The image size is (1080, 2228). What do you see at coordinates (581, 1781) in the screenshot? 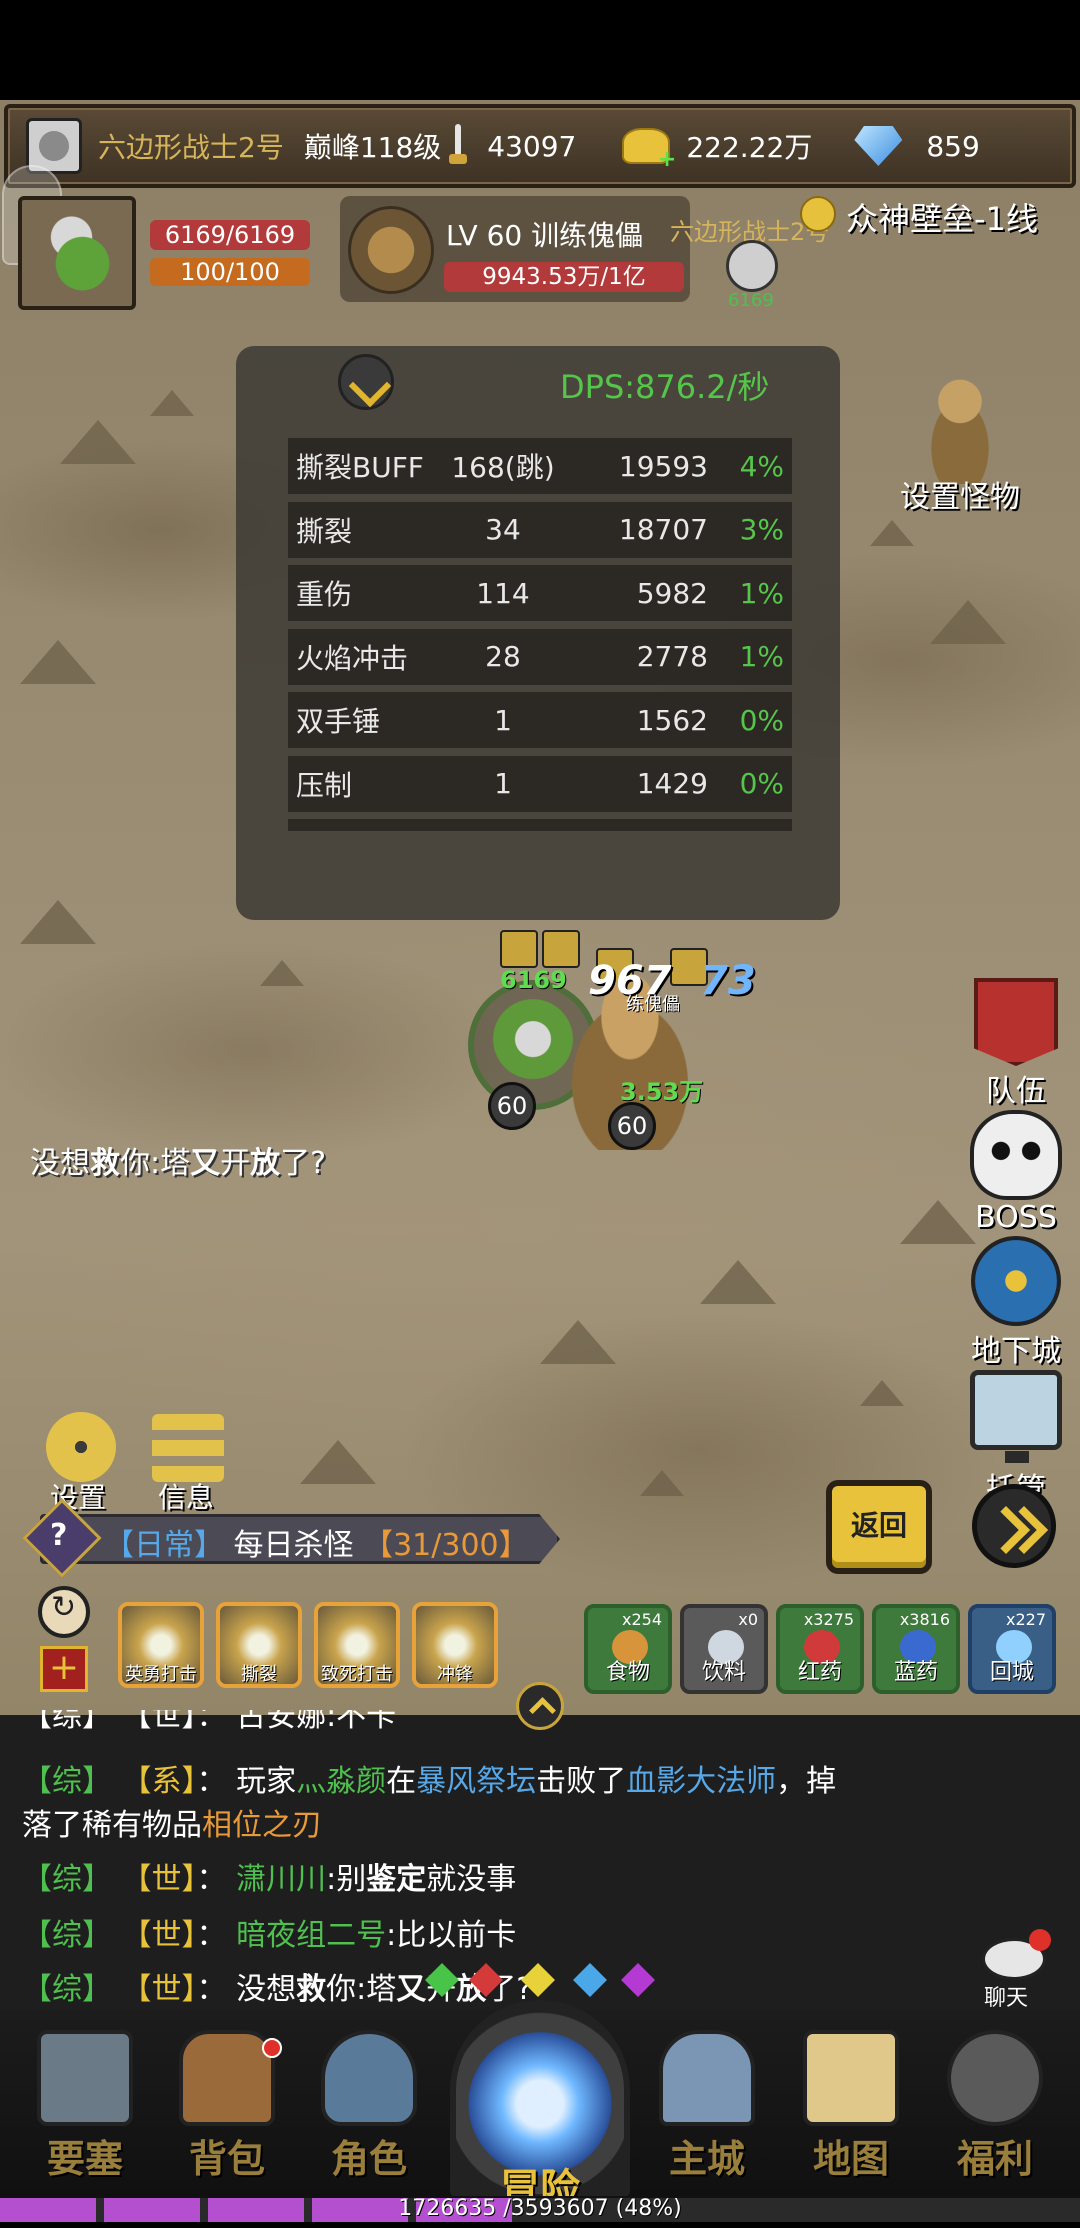
I see `chat-text: 击败了` at bounding box center [581, 1781].